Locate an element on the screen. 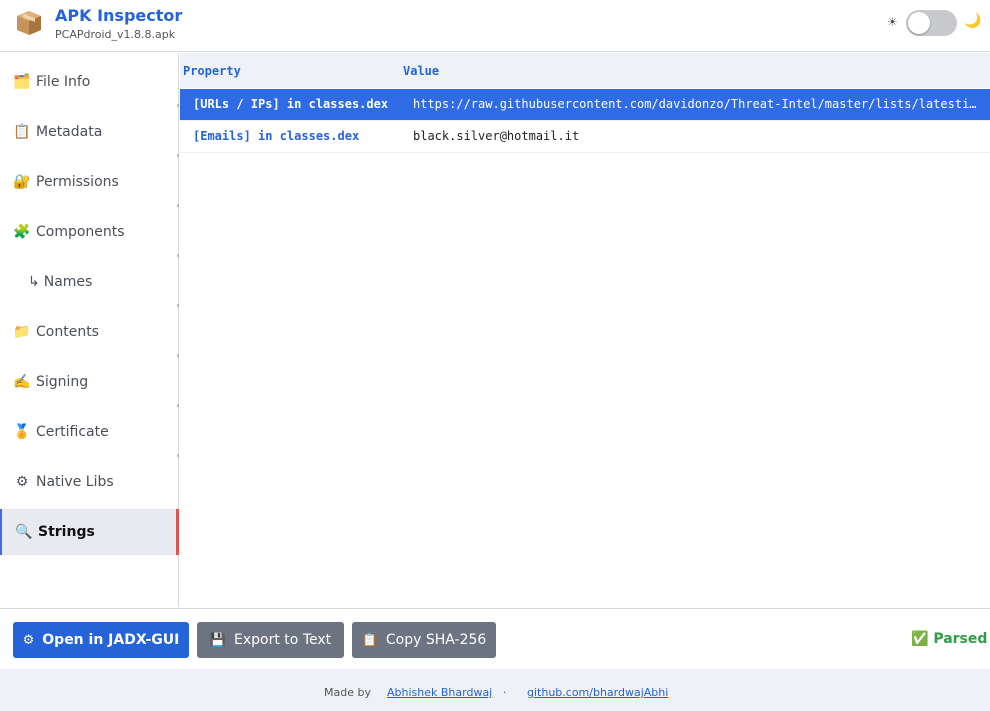  sidebar-item-label: Signing is located at coordinates (62, 382).